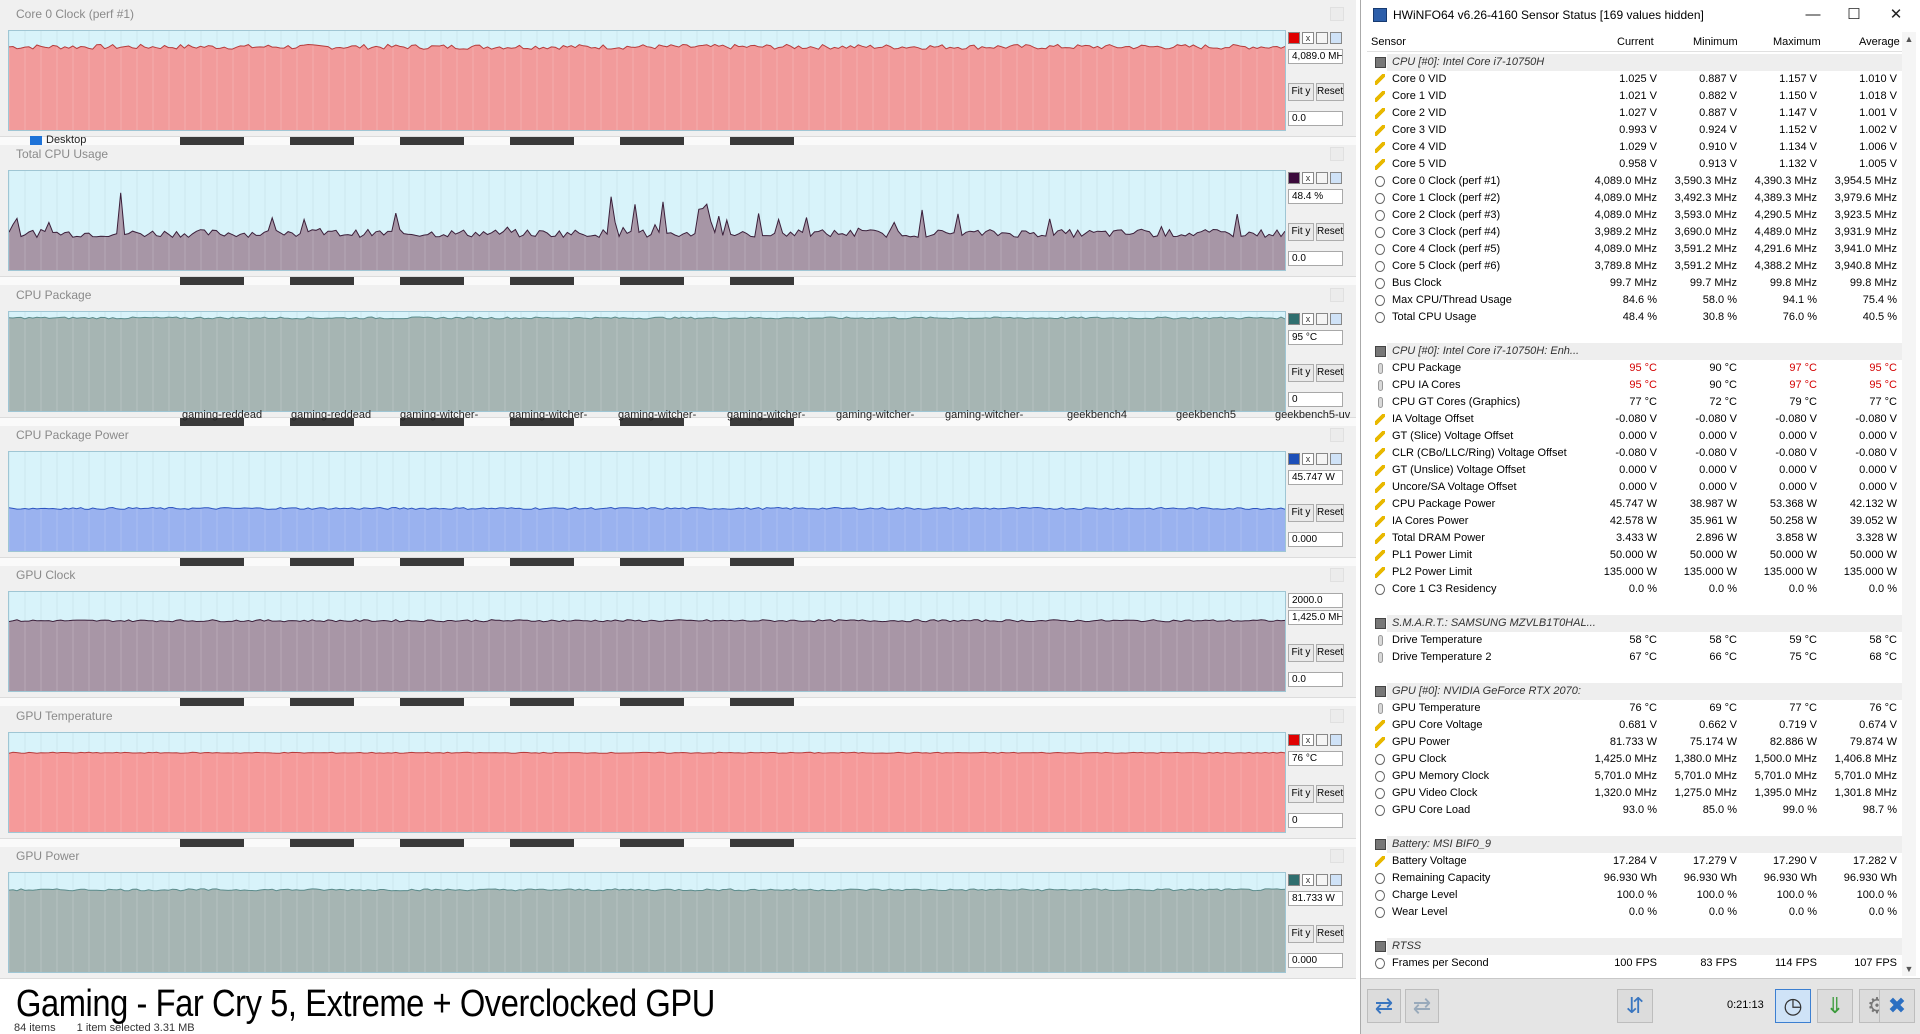  What do you see at coordinates (1637, 147) in the screenshot?
I see `sensor-row: Core 4 VID 1.029 V 0.910 V 1.134 V 1.006 V` at bounding box center [1637, 147].